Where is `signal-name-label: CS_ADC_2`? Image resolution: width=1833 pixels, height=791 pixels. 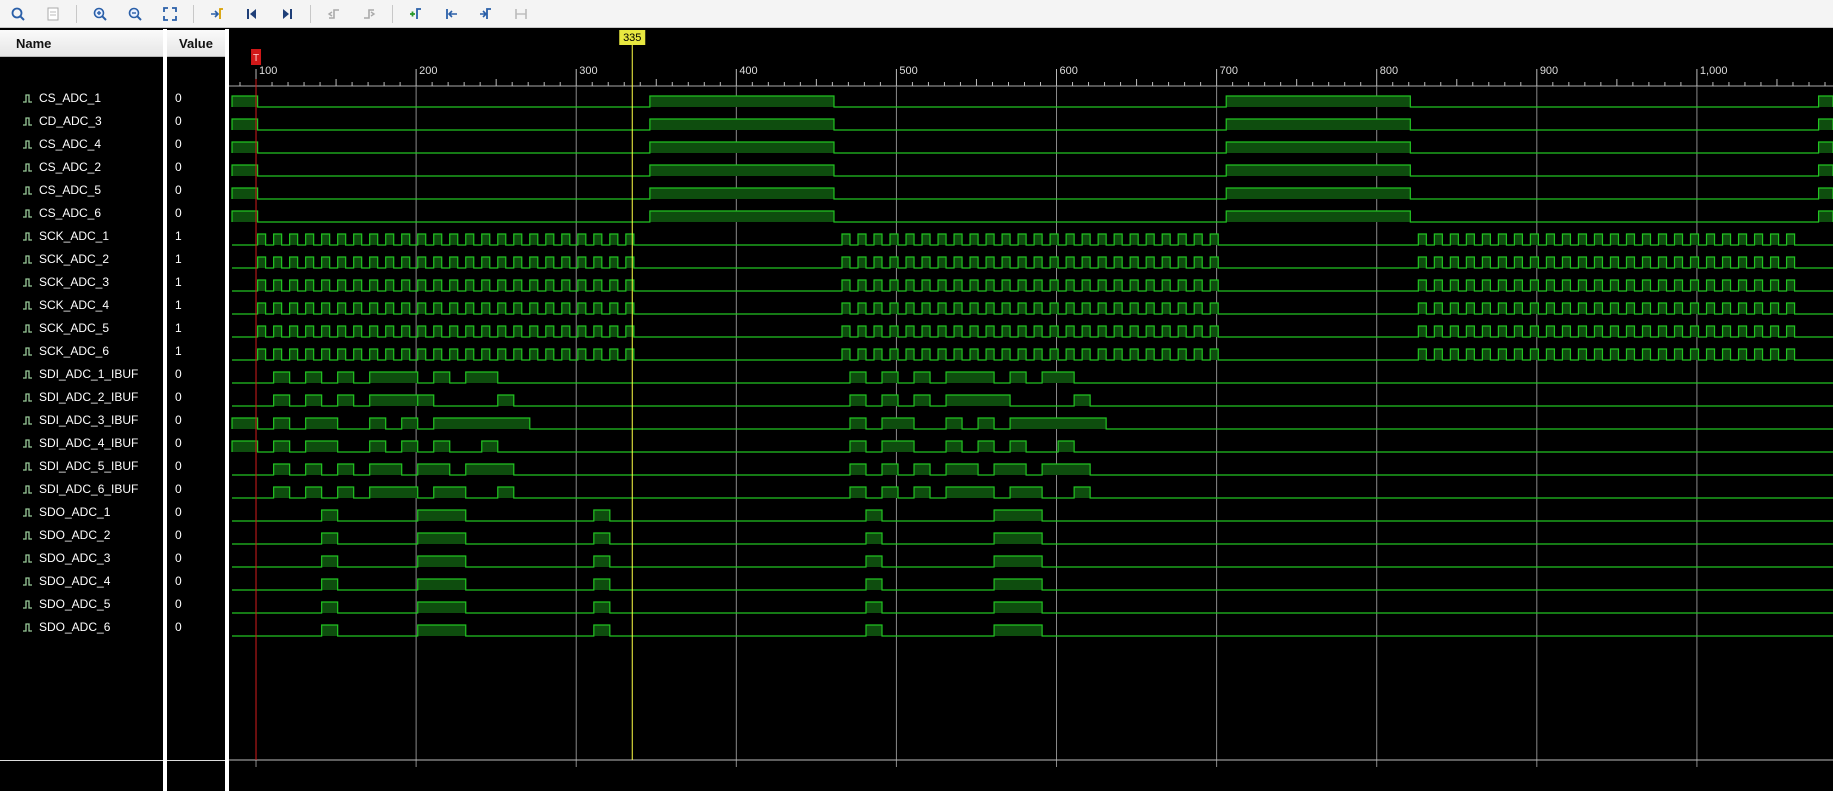
signal-name-label: CS_ADC_2 is located at coordinates (70, 167).